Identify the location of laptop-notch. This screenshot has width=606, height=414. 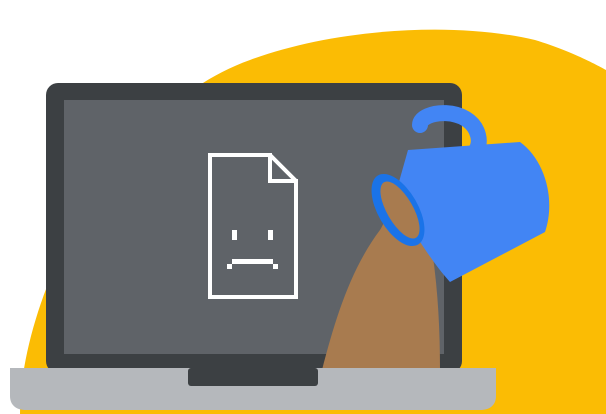
(253, 377).